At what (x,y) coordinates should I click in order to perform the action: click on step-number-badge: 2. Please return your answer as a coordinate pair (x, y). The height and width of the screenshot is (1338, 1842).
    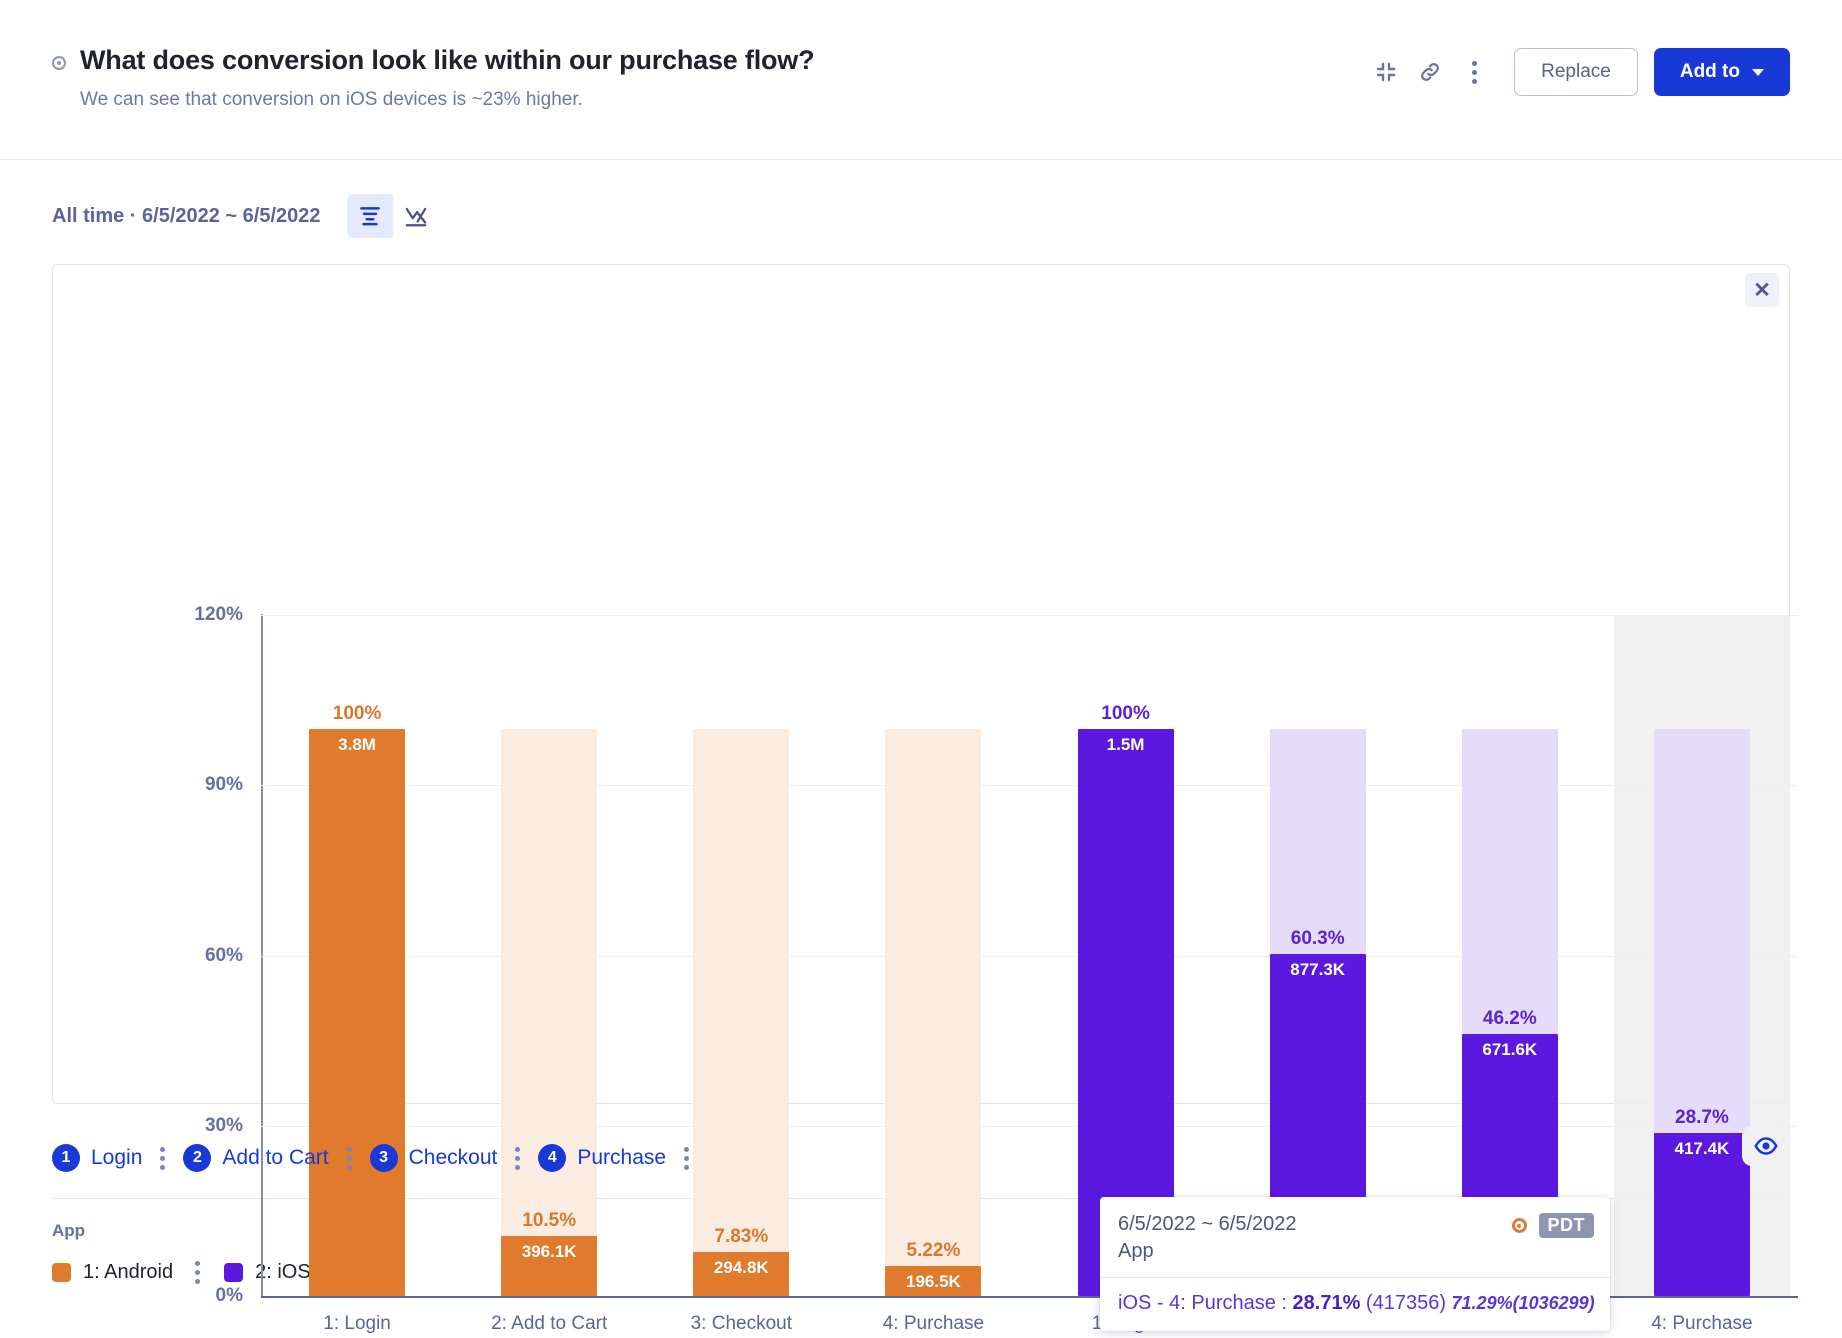
    Looking at the image, I should click on (197, 1158).